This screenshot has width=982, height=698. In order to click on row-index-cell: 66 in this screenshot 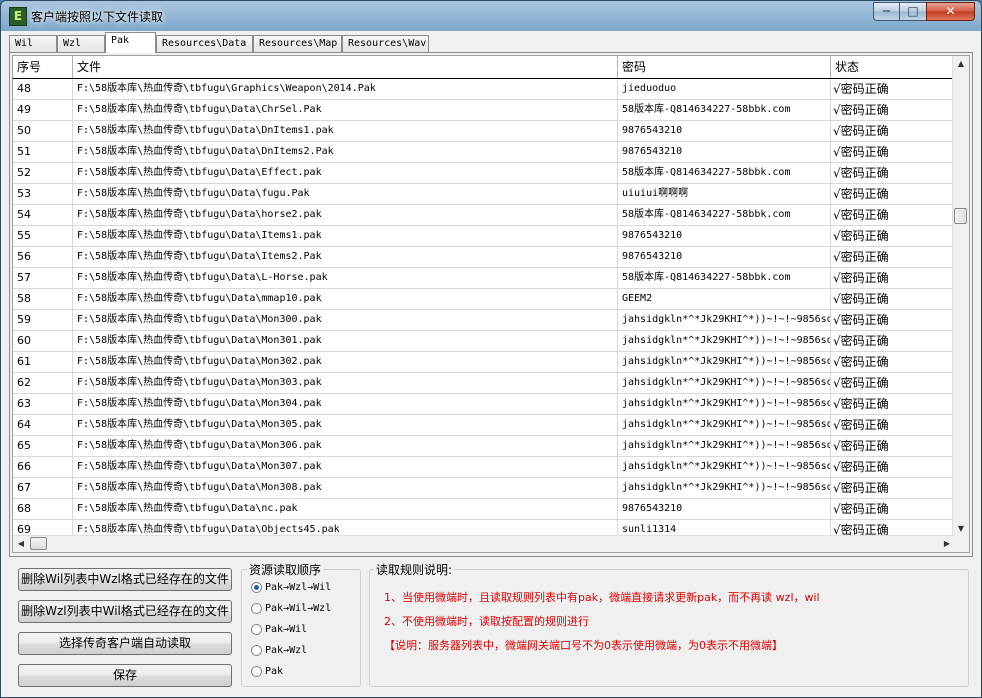, I will do `click(43, 467)`.